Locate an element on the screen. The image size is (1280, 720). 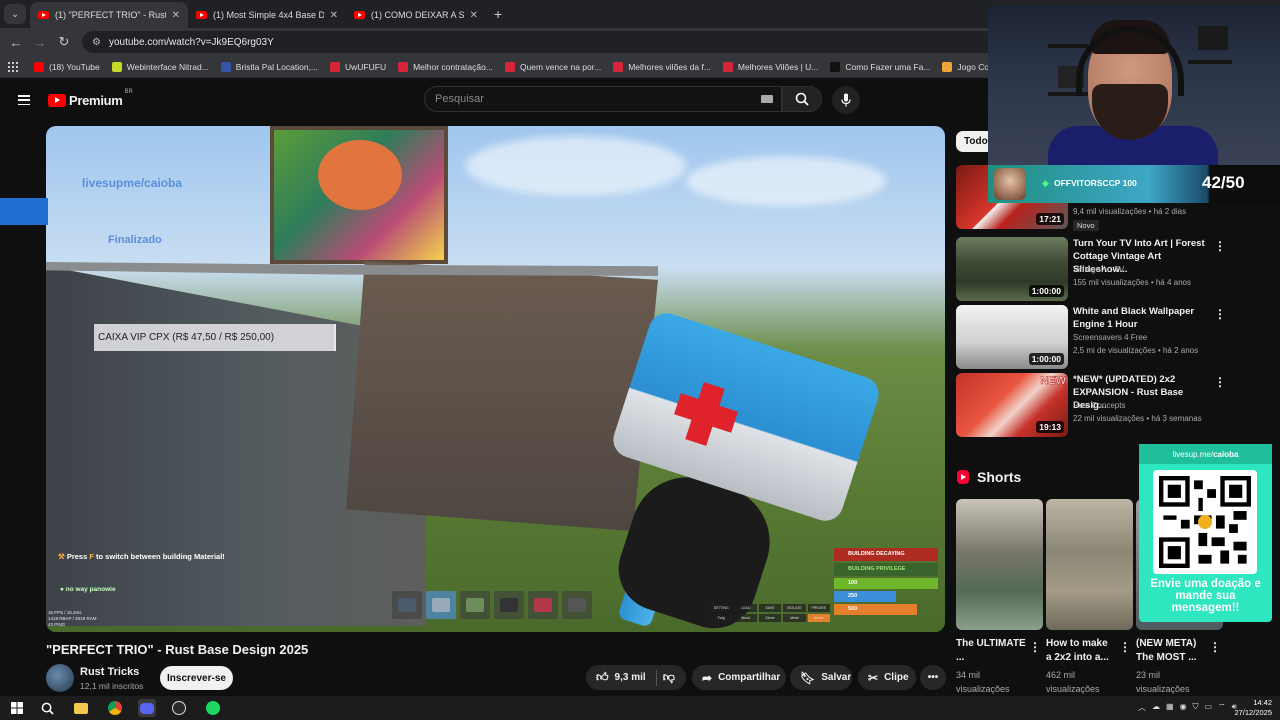
short-views: 23 mil visualizações is located at coordinates (1163, 682).